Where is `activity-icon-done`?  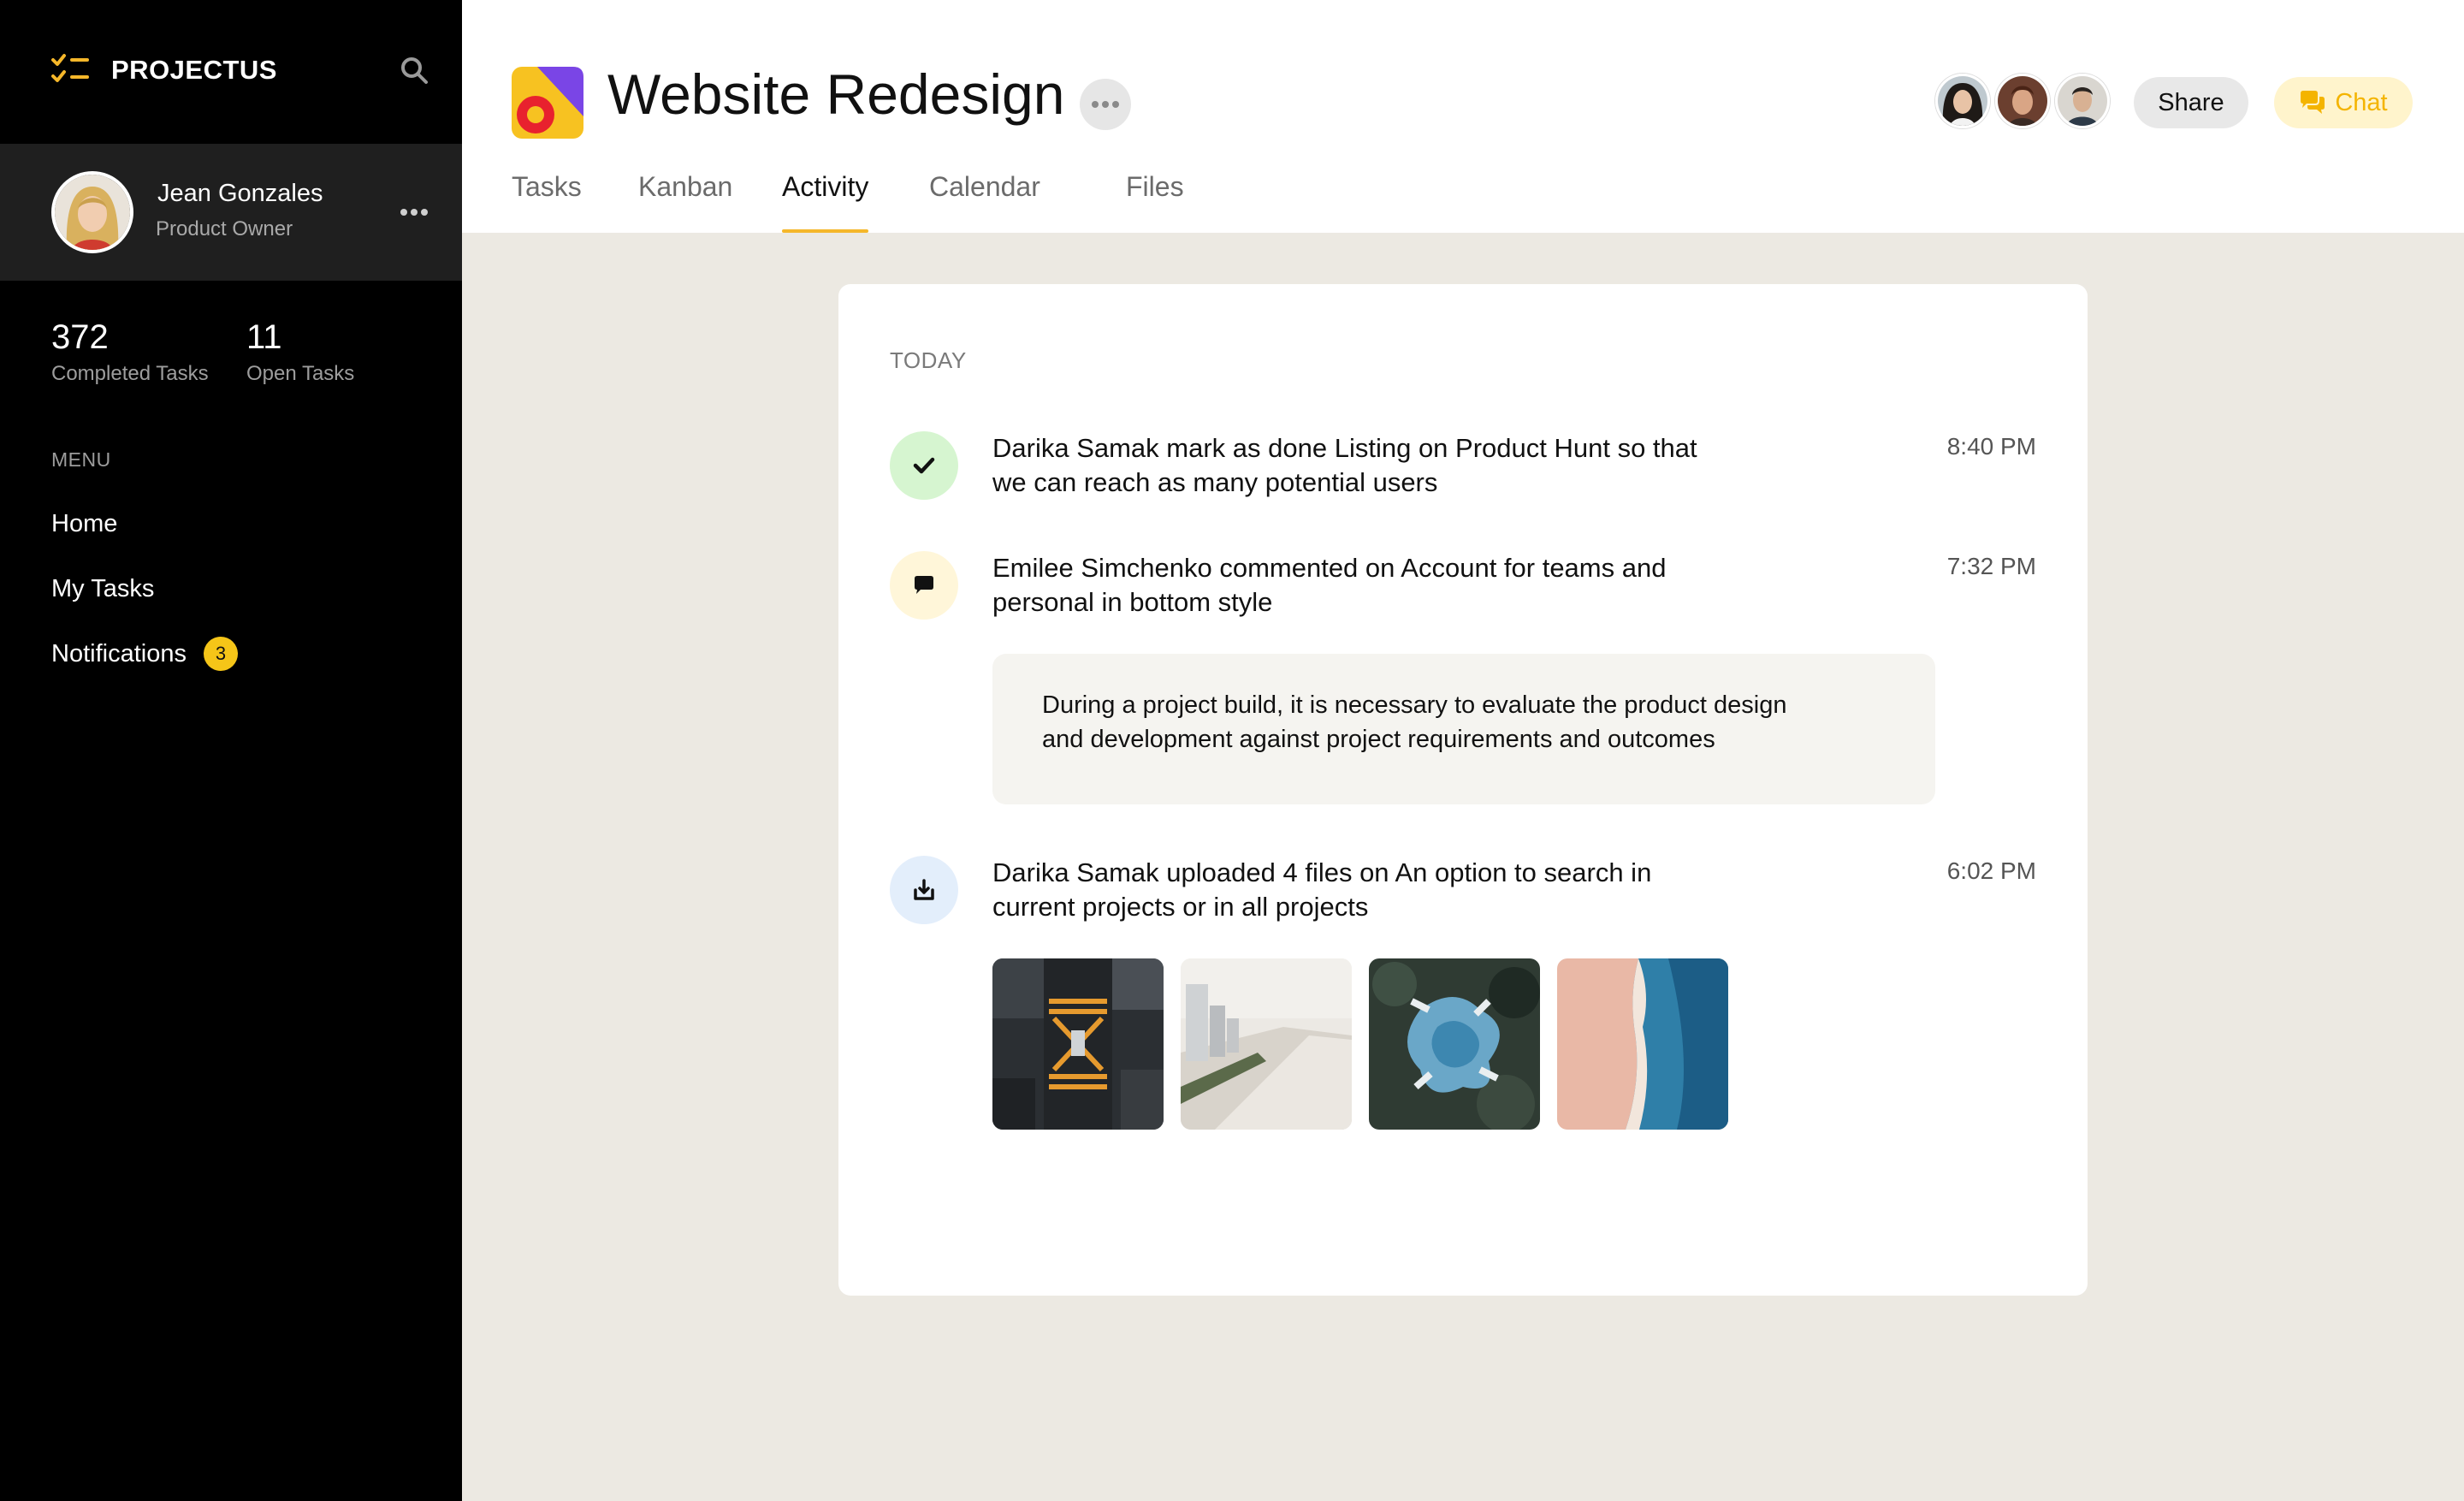 activity-icon-done is located at coordinates (924, 465).